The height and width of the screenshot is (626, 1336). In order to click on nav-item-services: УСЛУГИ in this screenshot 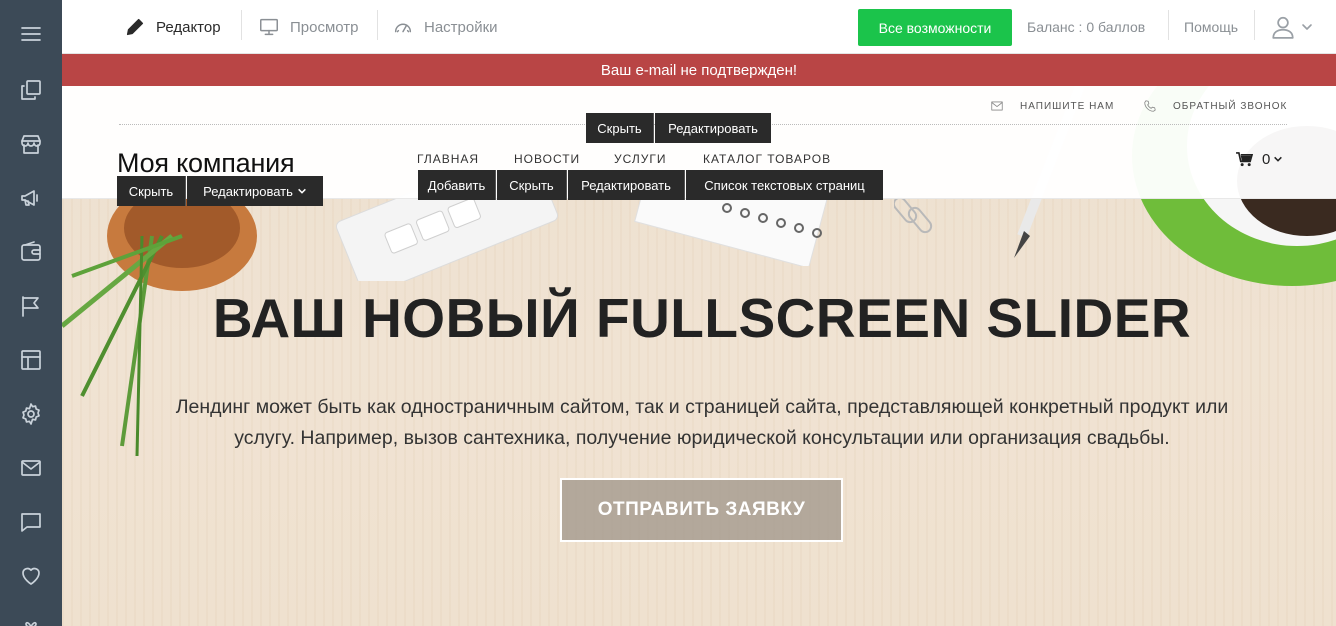, I will do `click(640, 159)`.